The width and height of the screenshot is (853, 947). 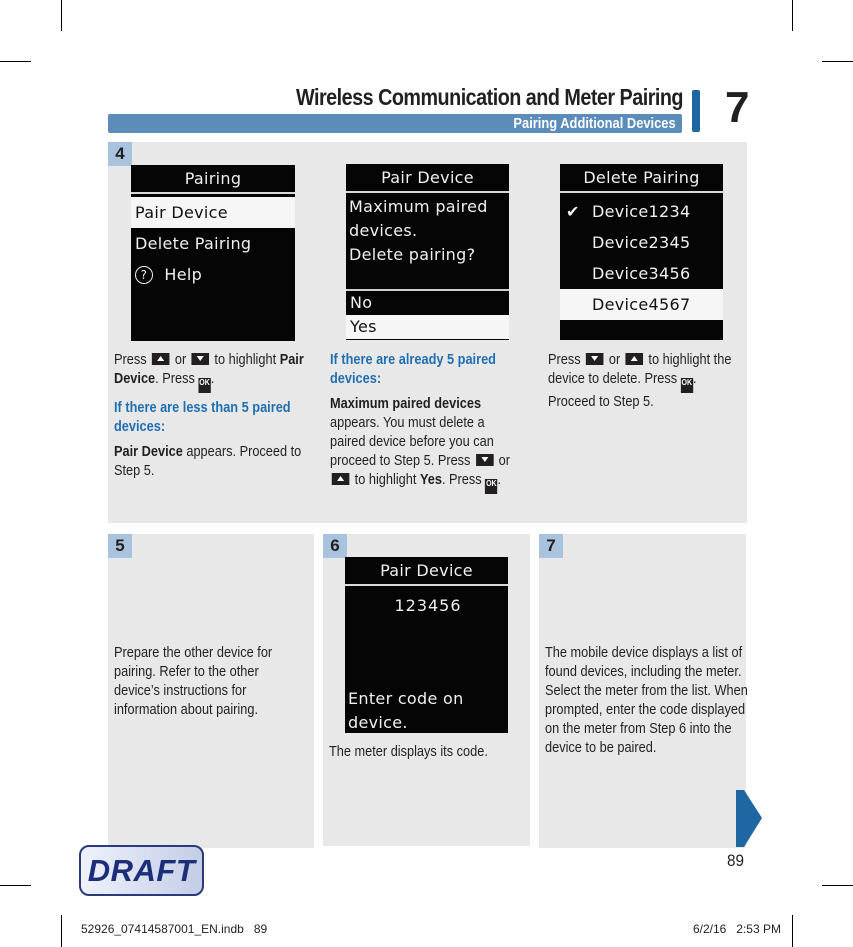 What do you see at coordinates (120, 154) in the screenshot?
I see `step-number: 4` at bounding box center [120, 154].